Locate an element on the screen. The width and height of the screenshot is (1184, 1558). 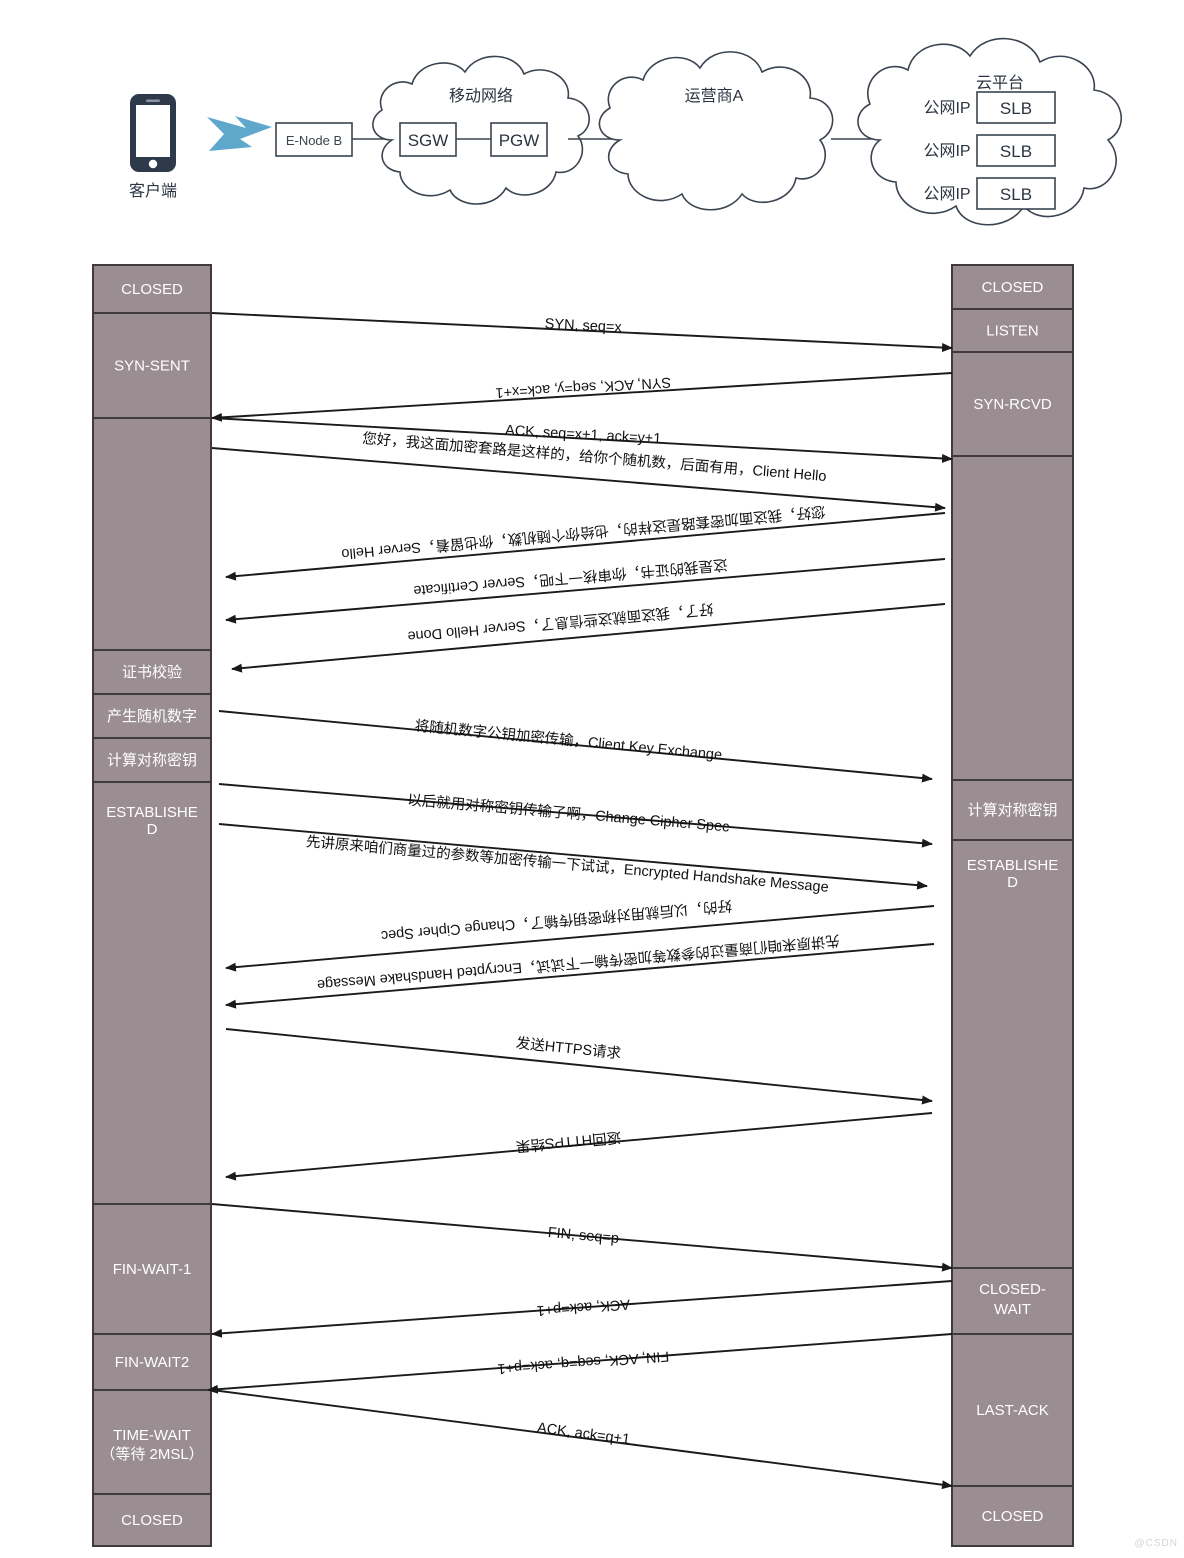
message-label: ACK, ack=q+1 is located at coordinates (583, 1434).